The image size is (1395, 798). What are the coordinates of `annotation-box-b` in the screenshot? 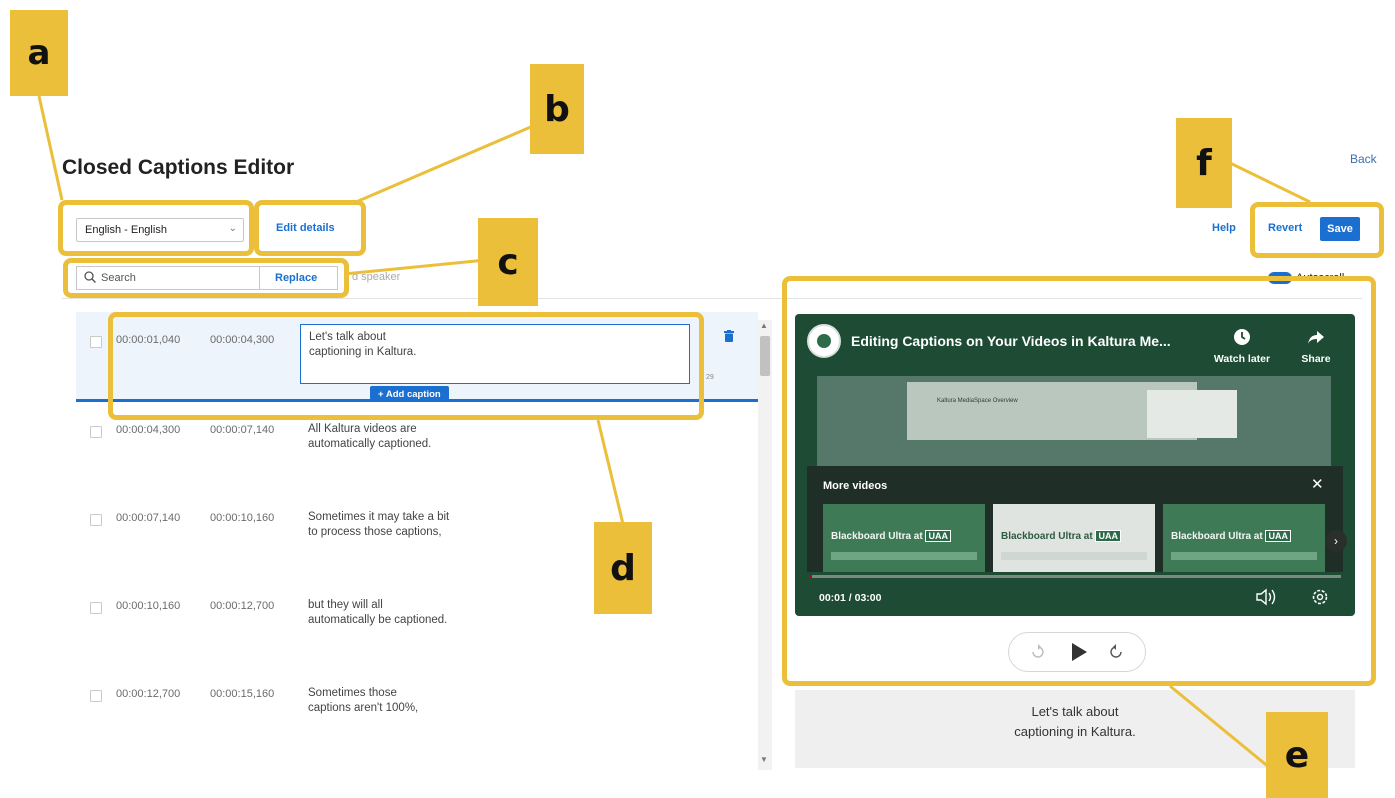 It's located at (310, 228).